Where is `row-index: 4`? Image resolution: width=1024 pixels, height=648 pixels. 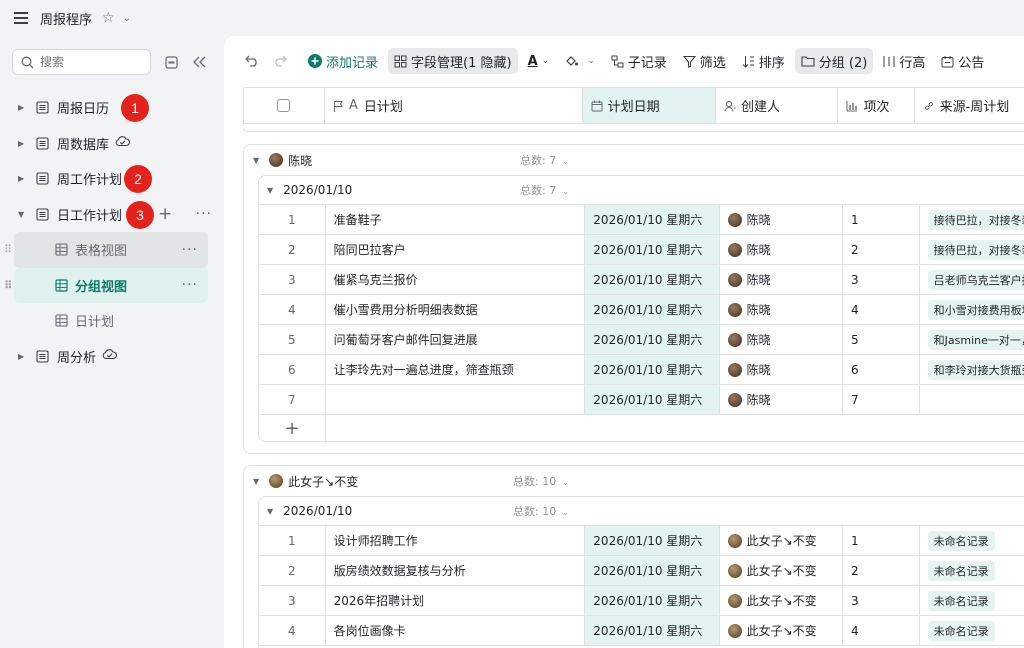 row-index: 4 is located at coordinates (292, 630).